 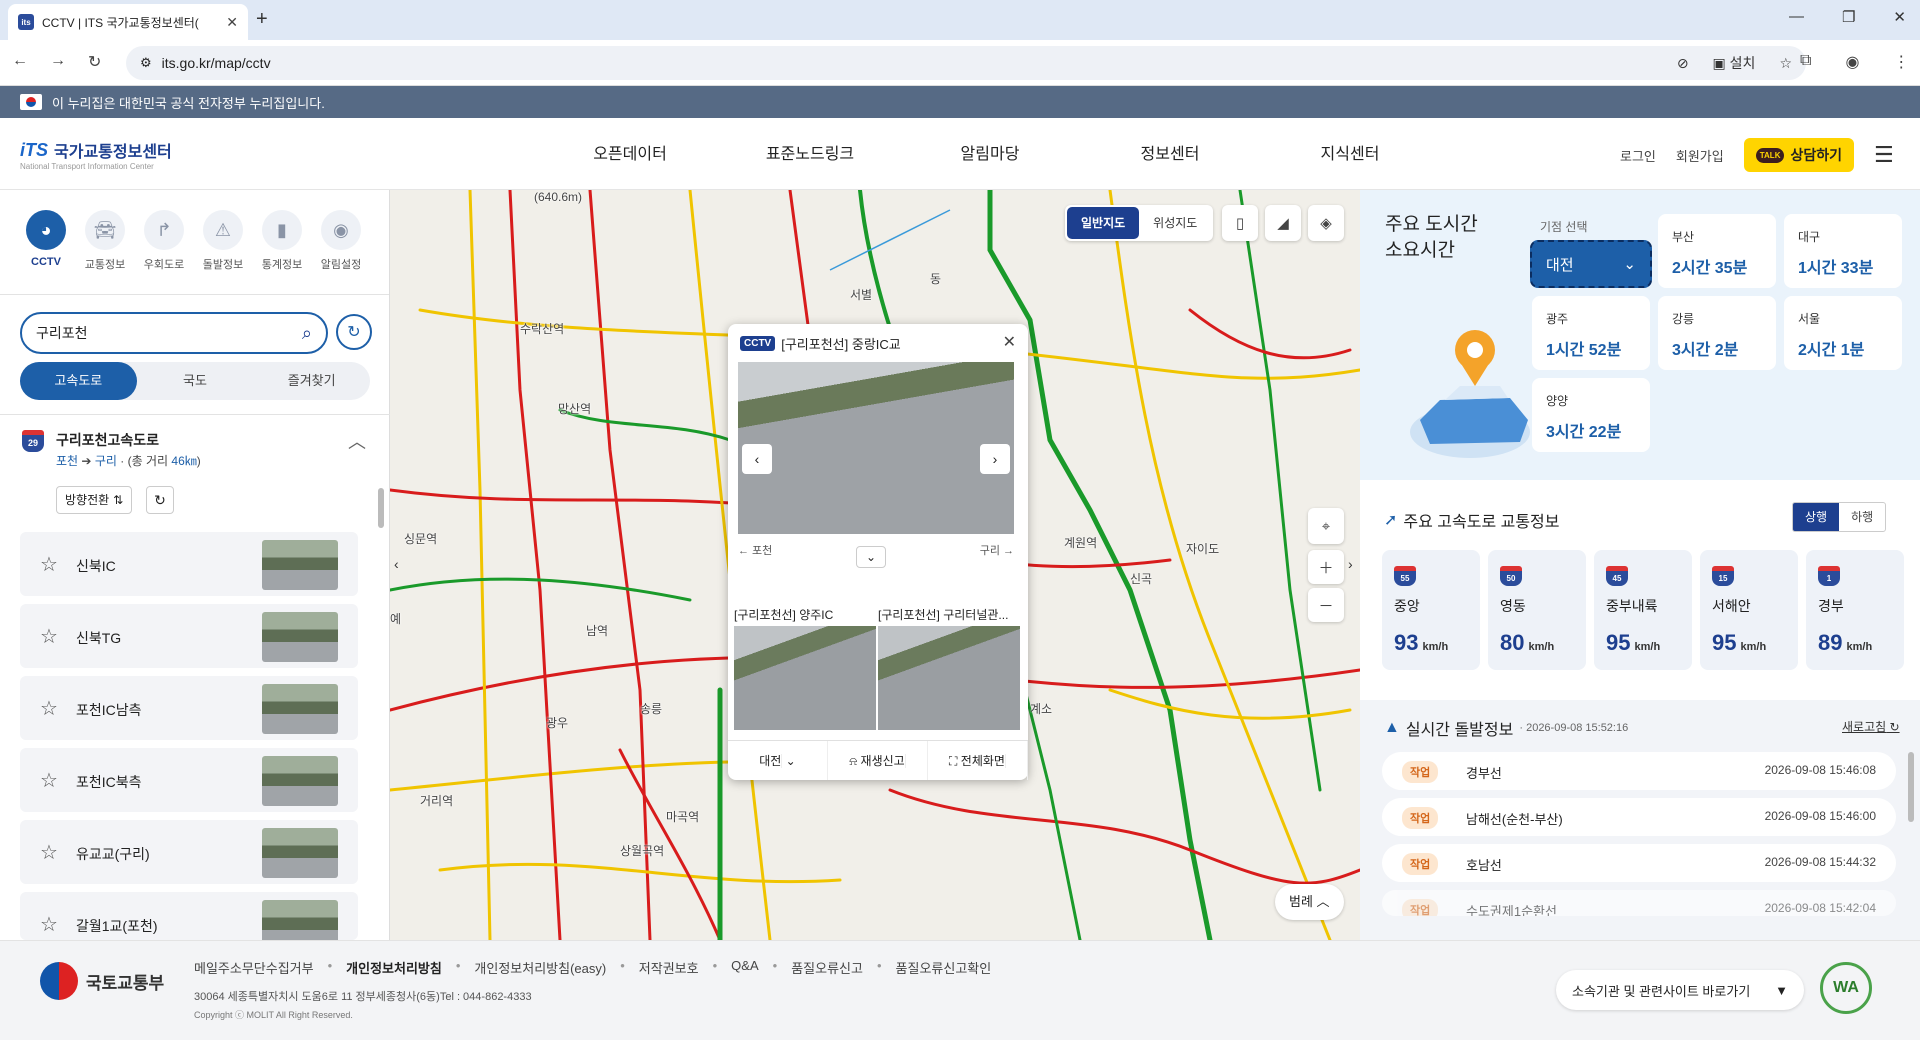 What do you see at coordinates (1639, 771) in the screenshot?
I see `incident-item: 작업 경부선 2026-09-08 15:46:08` at bounding box center [1639, 771].